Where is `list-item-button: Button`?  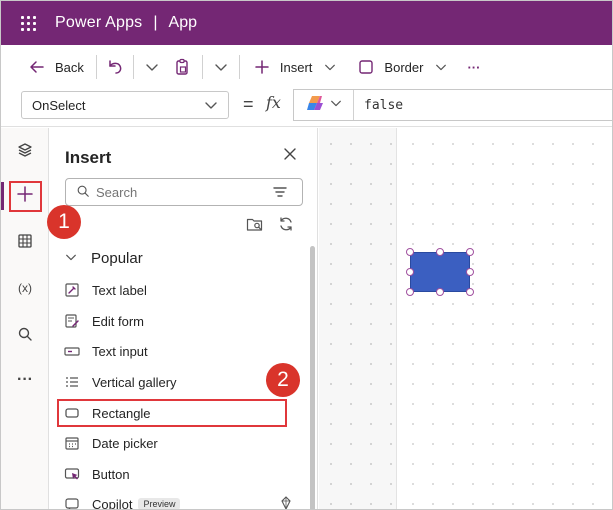 list-item-button: Button is located at coordinates (178, 474).